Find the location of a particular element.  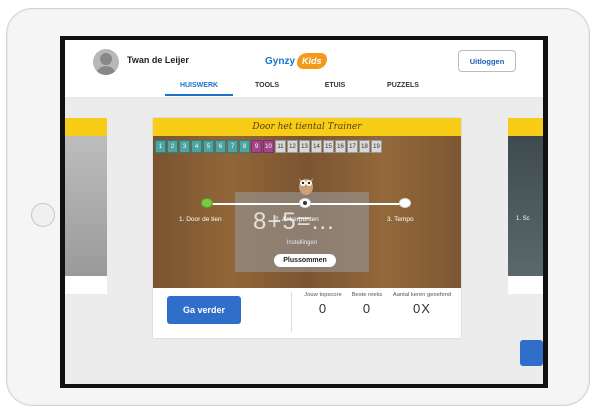

stat-label: Aantal keren geoefend is located at coordinates (422, 295).